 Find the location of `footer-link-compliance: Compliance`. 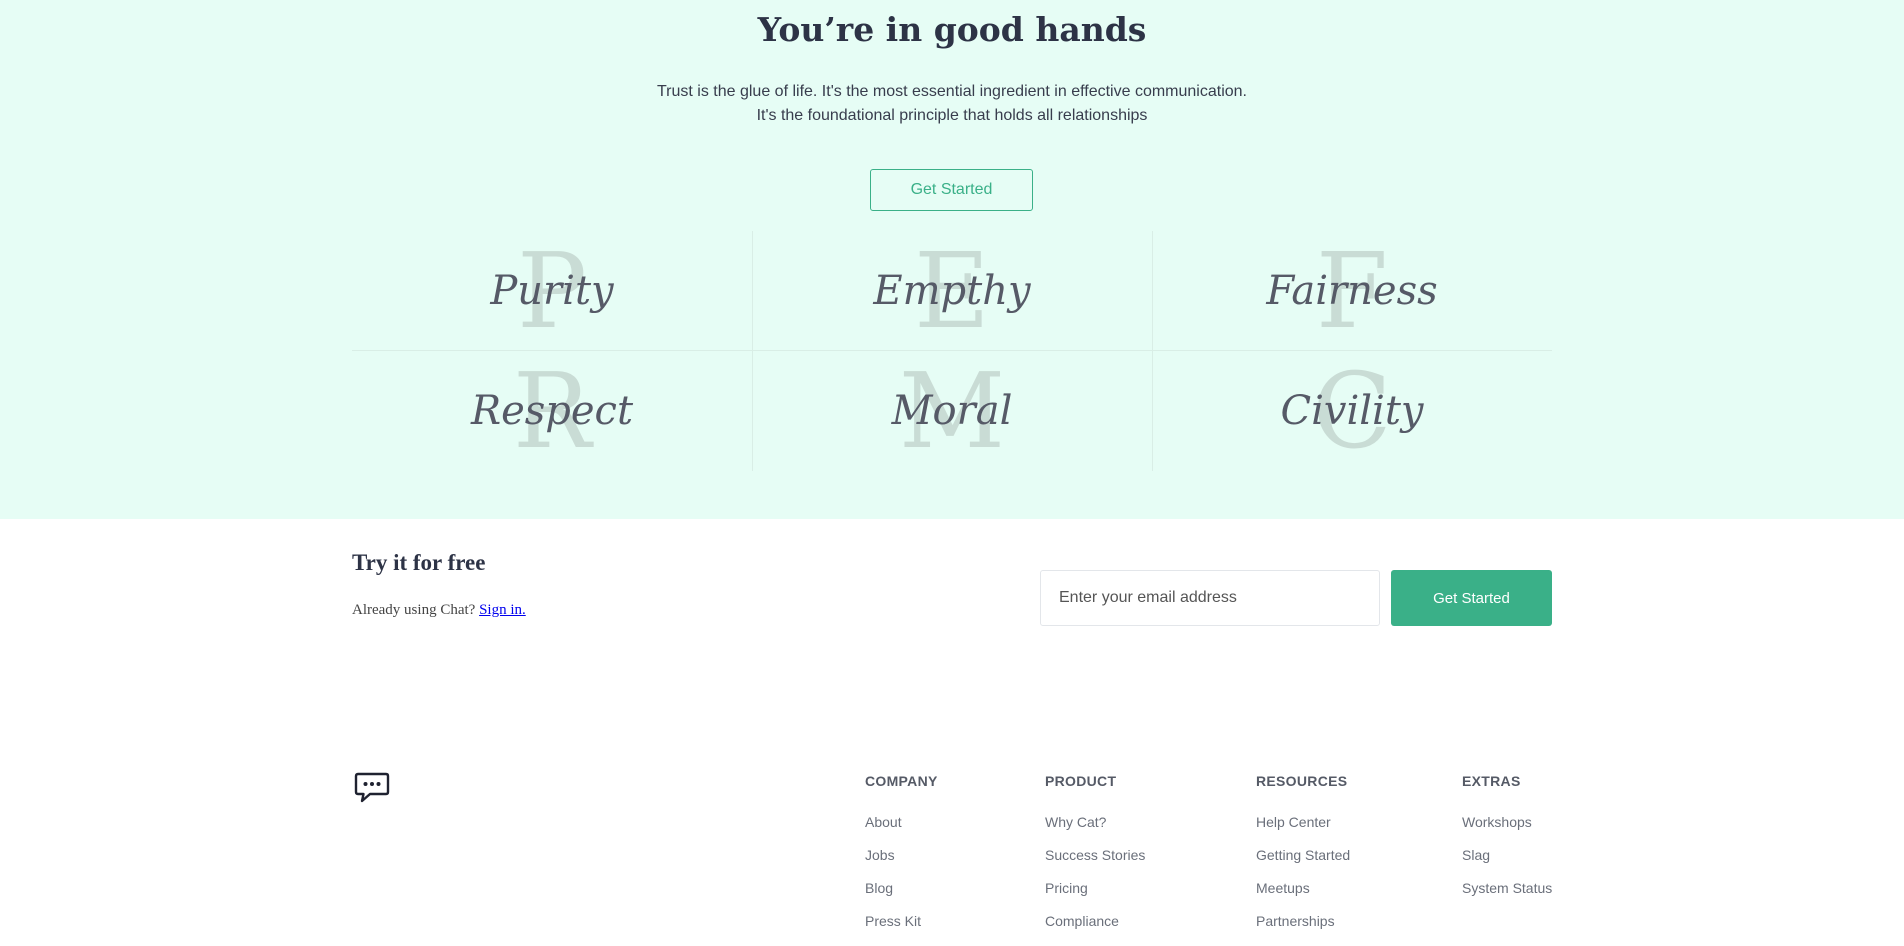

footer-link-compliance: Compliance is located at coordinates (1095, 921).